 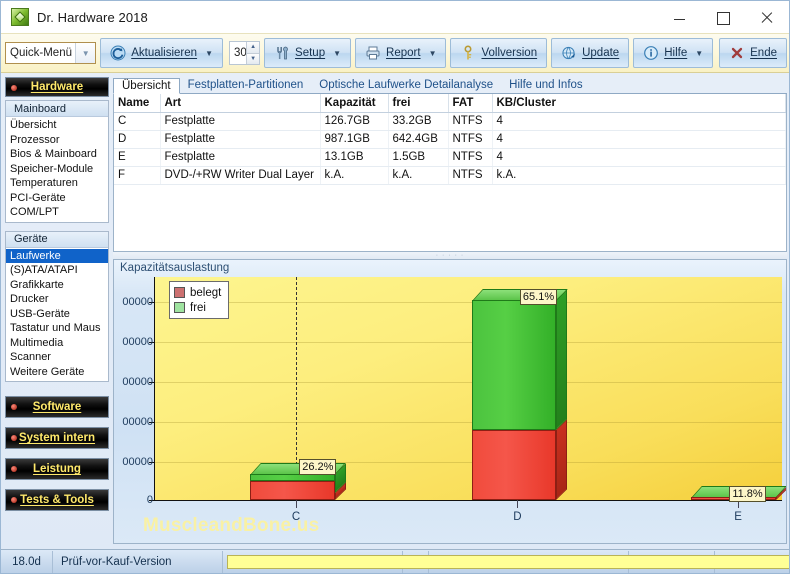 What do you see at coordinates (418, 175) in the screenshot?
I see `cell-frei: k.A.` at bounding box center [418, 175].